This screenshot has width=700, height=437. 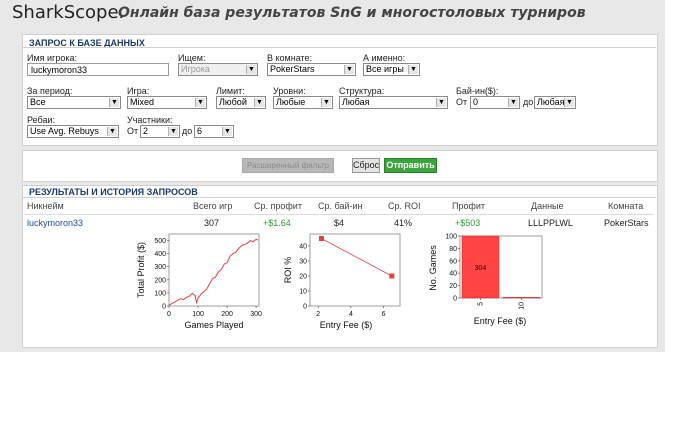 What do you see at coordinates (351, 314) in the screenshot?
I see `x-tick-label: 4` at bounding box center [351, 314].